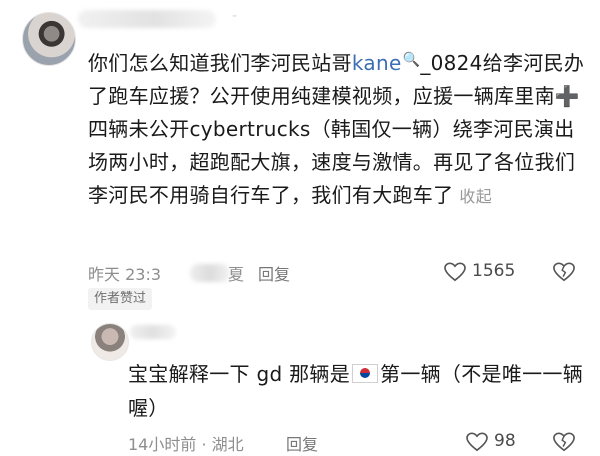  I want to click on collapse-button: 收起, so click(475, 196).